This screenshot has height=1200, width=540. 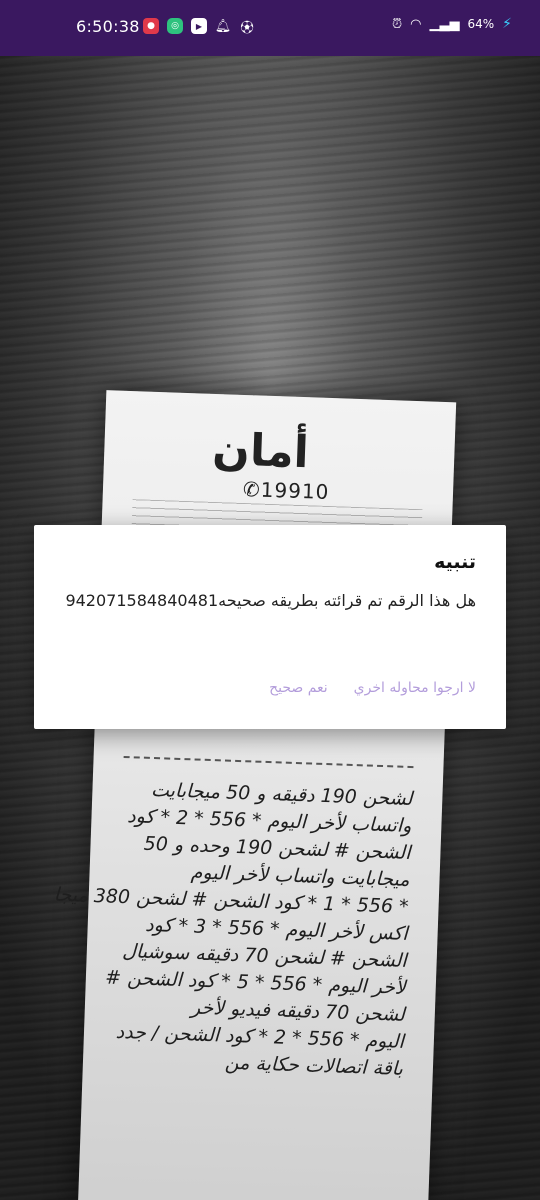 I want to click on receipt-phone-number: 19910, so click(x=295, y=490).